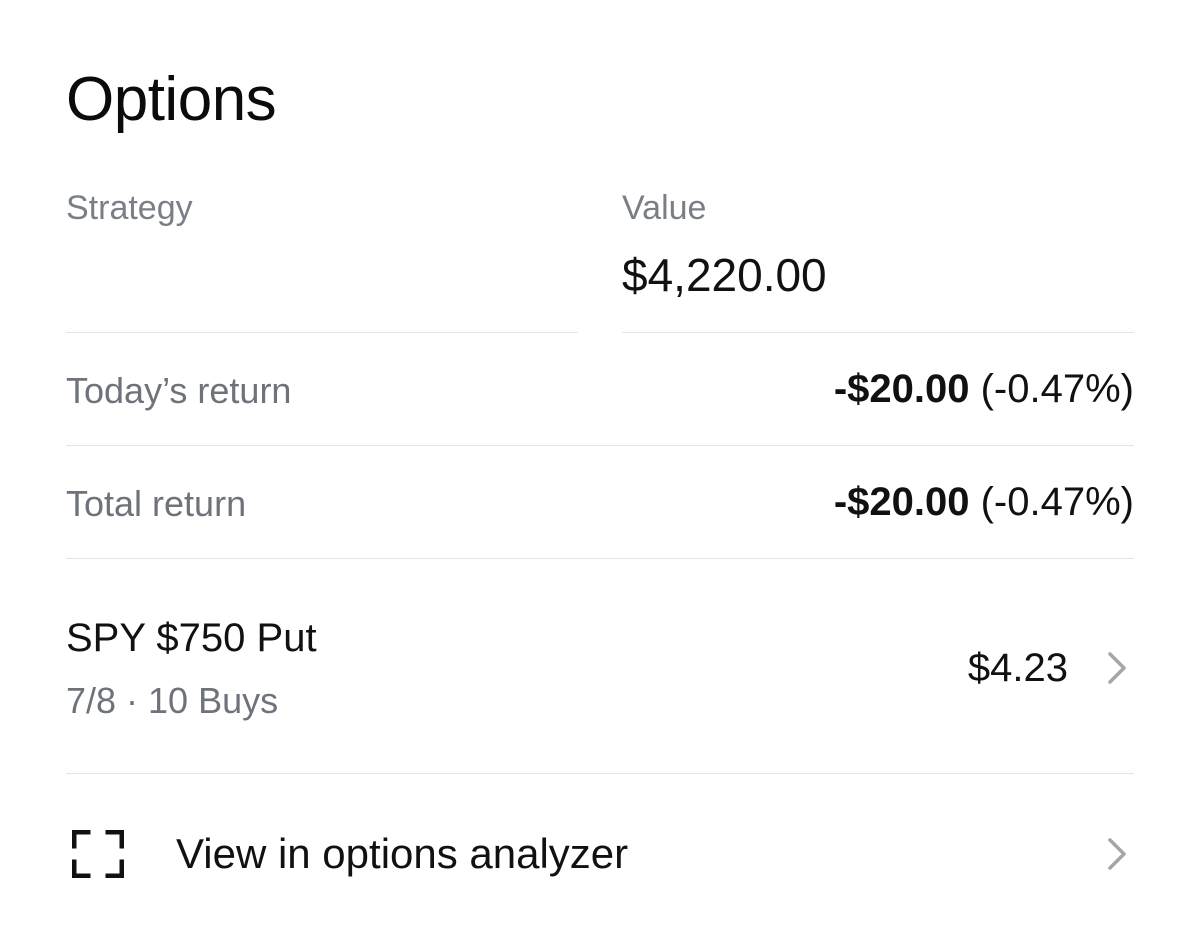 The height and width of the screenshot is (927, 1200). I want to click on todays-return-value: -$20.00 (-0.47%), so click(984, 389).